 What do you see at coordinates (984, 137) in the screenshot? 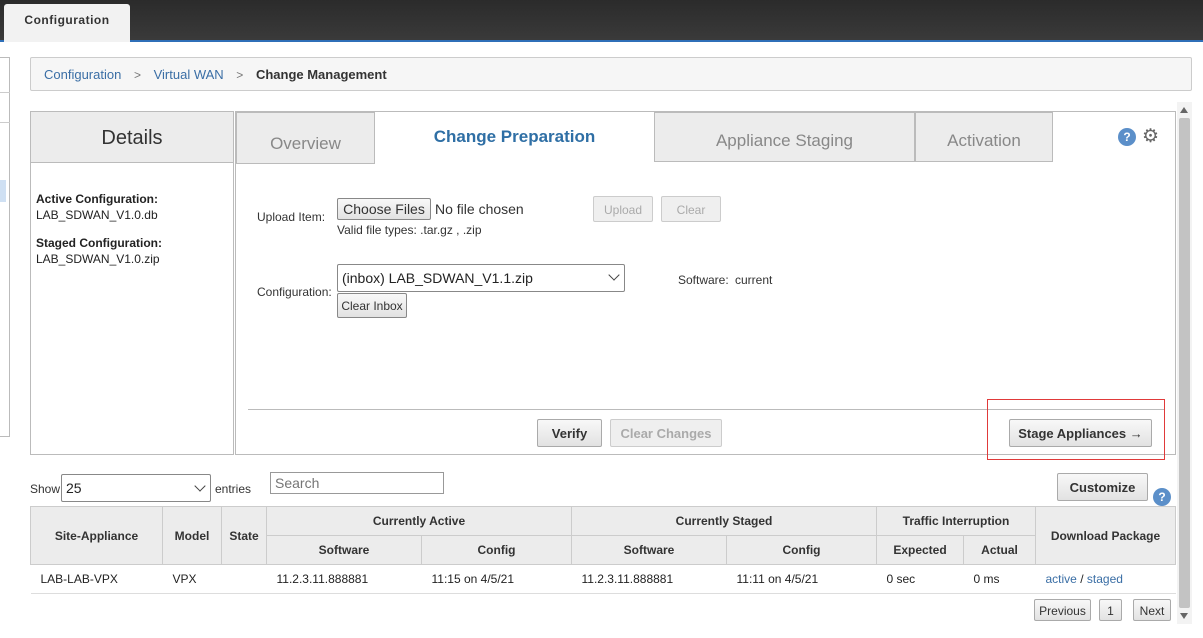
I see `tab-activation: Activation` at bounding box center [984, 137].